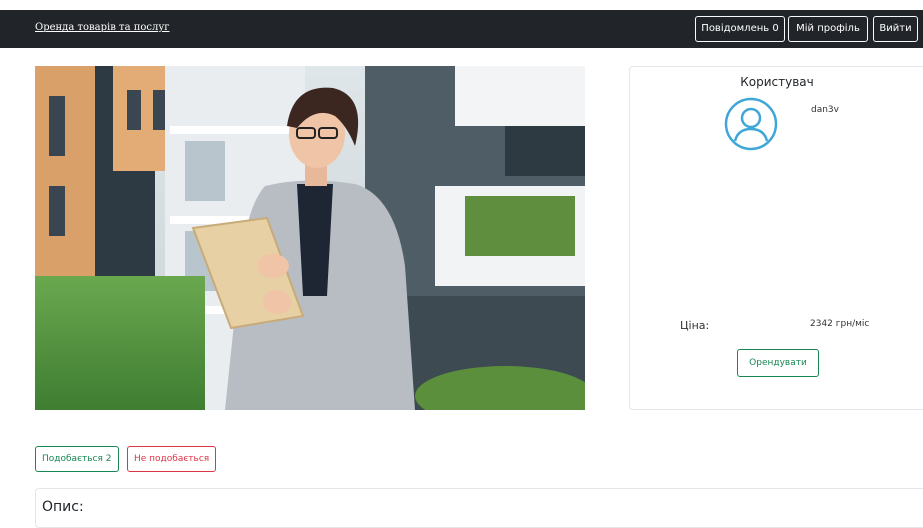  Describe the element at coordinates (778, 363) in the screenshot. I see `rent-button: Орендувати` at that location.